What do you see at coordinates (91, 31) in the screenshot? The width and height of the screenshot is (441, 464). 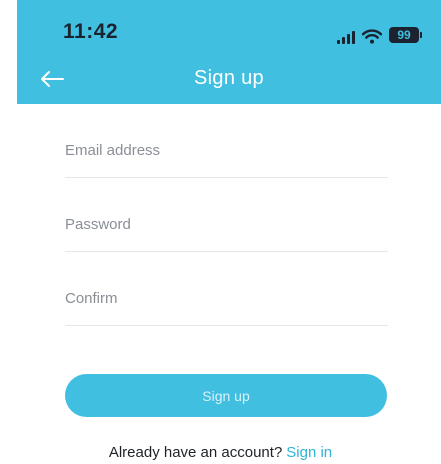 I see `status-time: 11:42` at bounding box center [91, 31].